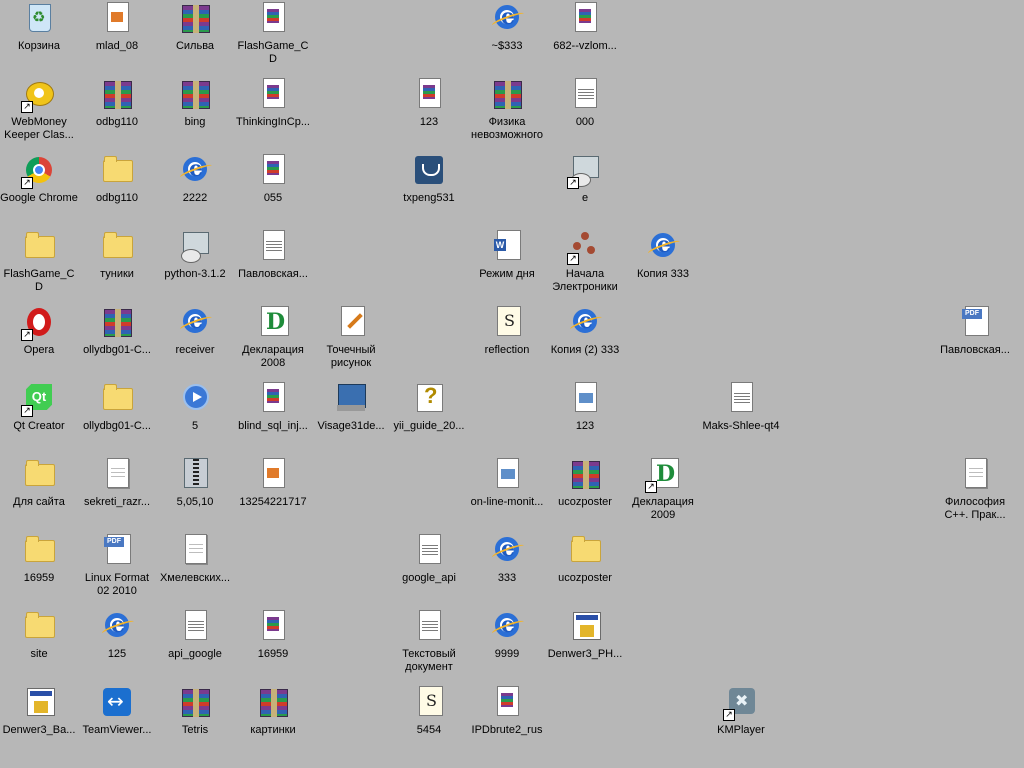 This screenshot has height=768, width=1024. Describe the element at coordinates (507, 626) in the screenshot. I see `ie-document-icon` at that location.